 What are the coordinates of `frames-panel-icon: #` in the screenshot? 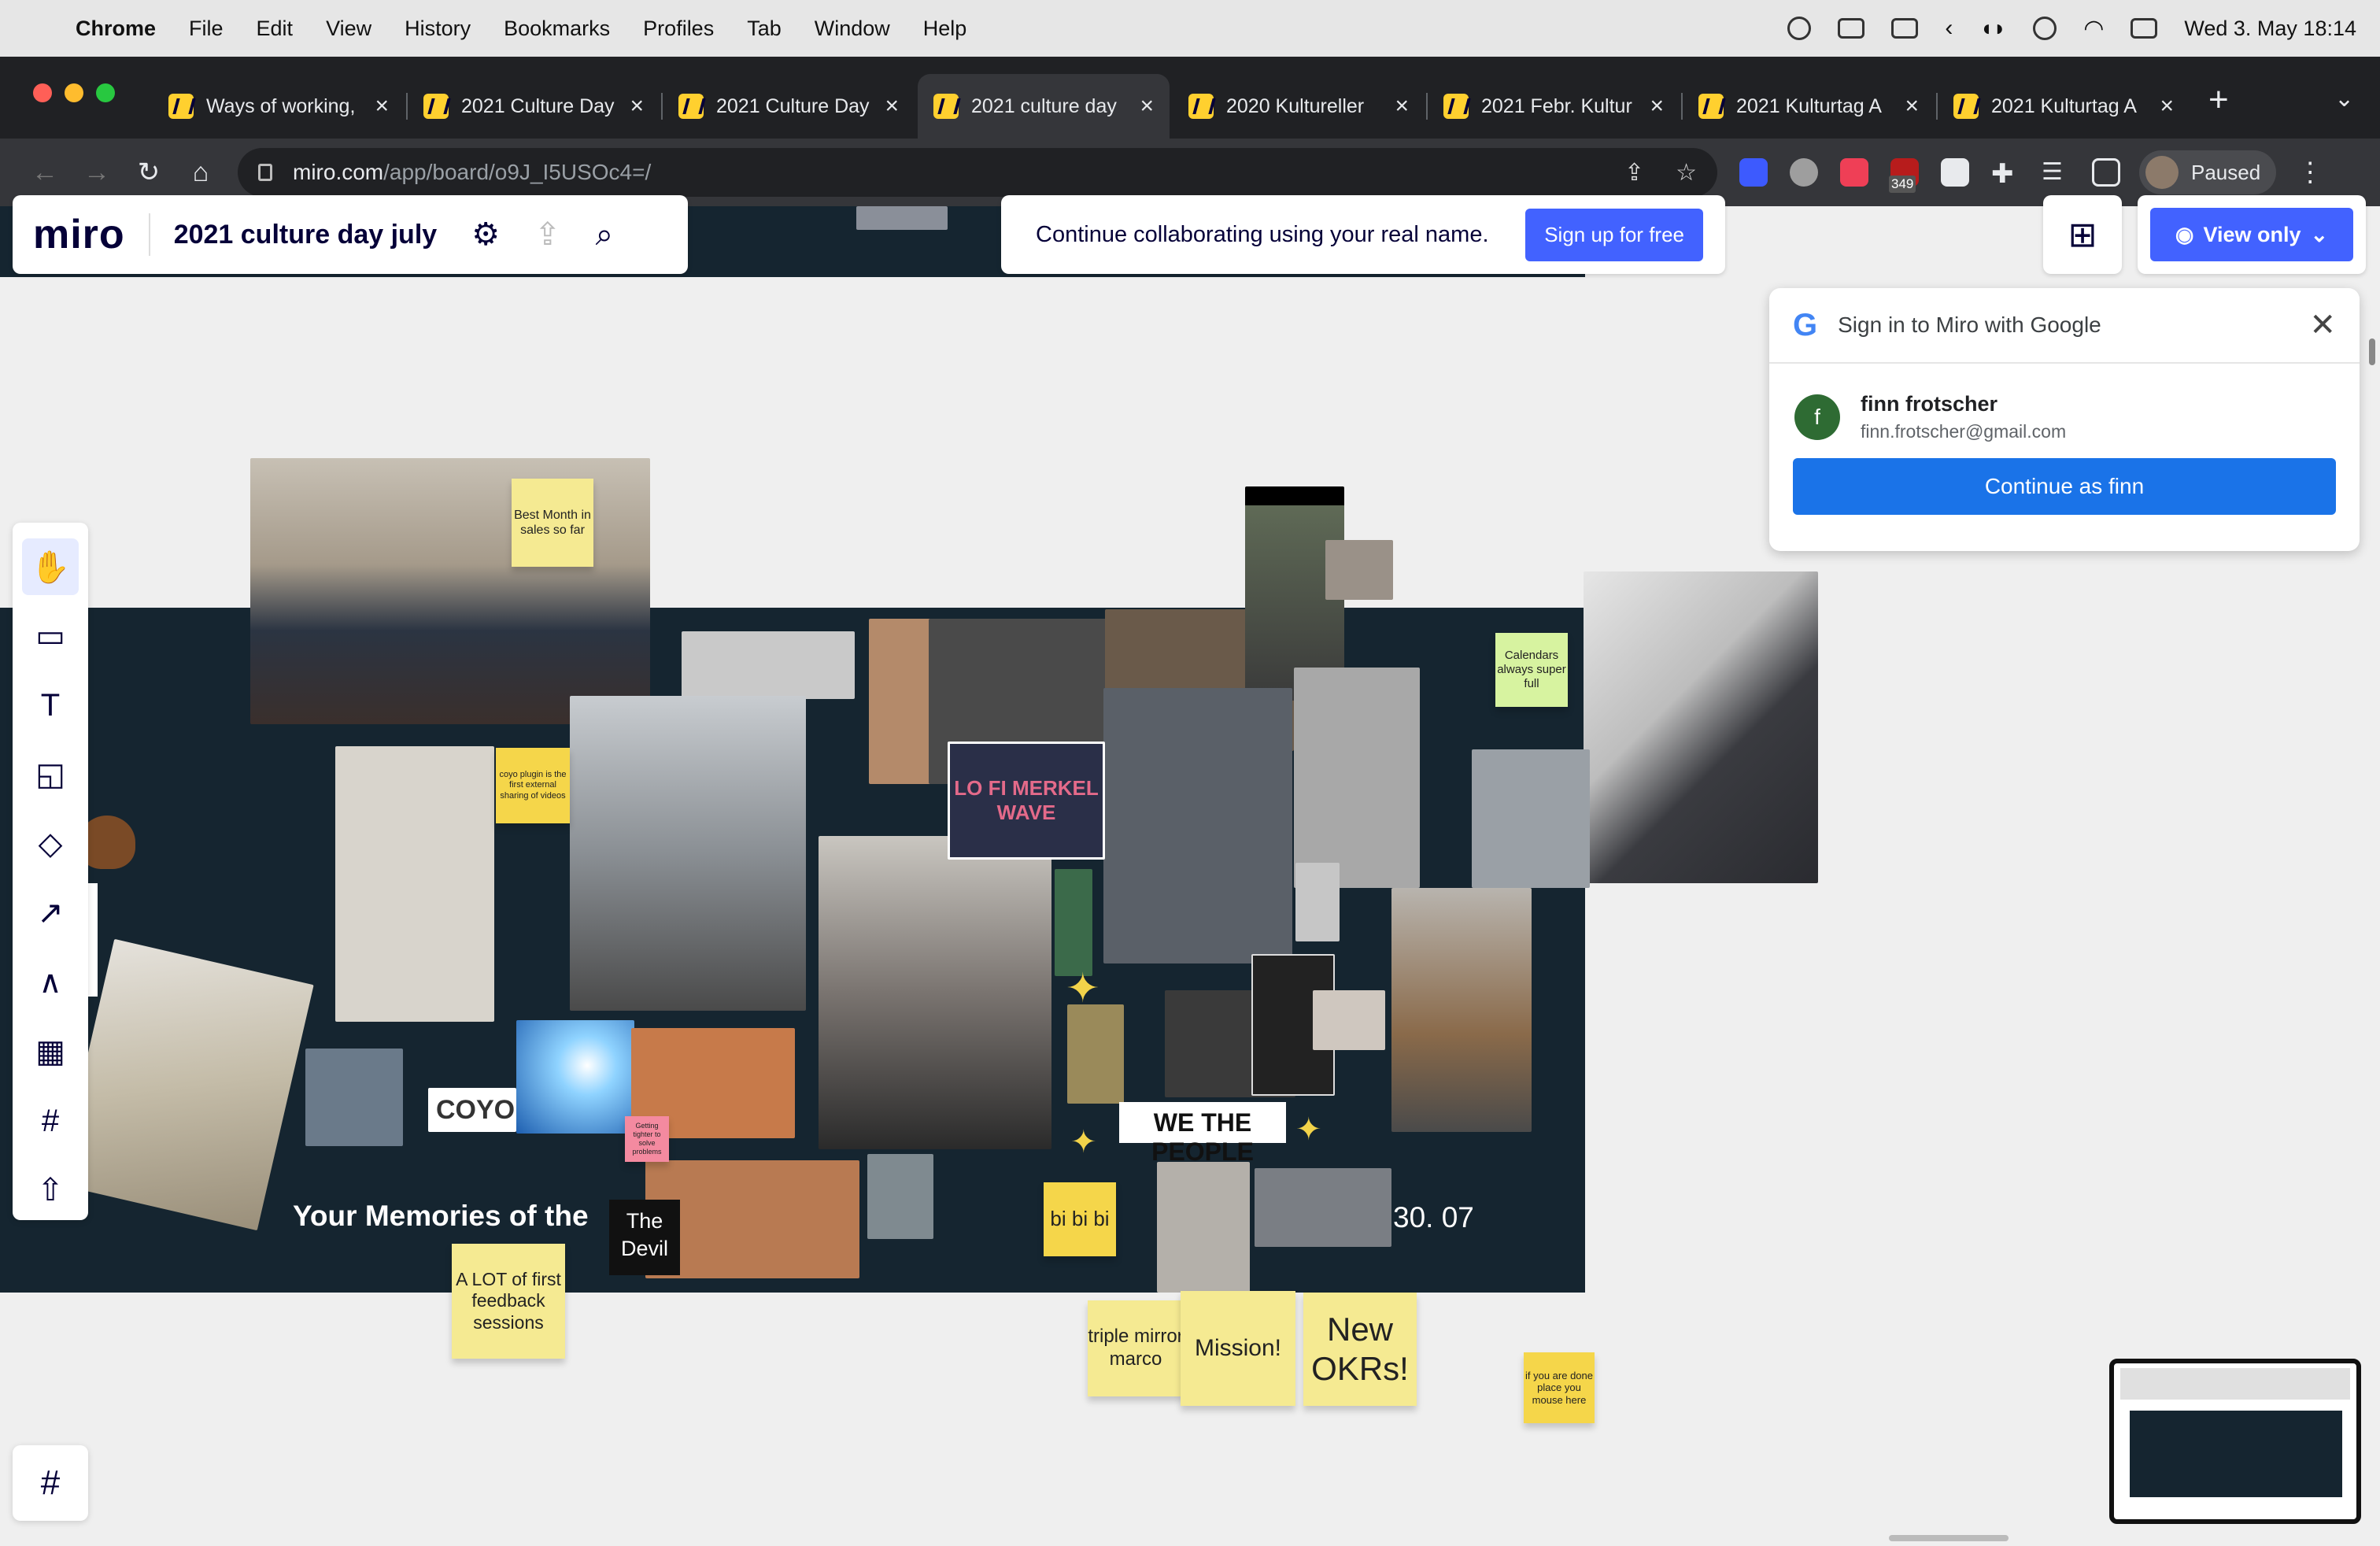 It's located at (50, 1483).